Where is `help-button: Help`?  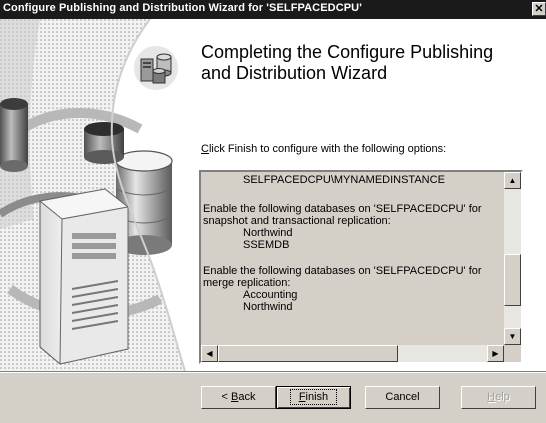
help-button: Help is located at coordinates (498, 397).